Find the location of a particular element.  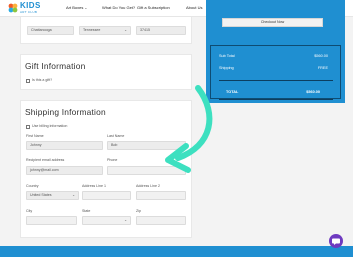

chat-bubble-icon is located at coordinates (336, 241).